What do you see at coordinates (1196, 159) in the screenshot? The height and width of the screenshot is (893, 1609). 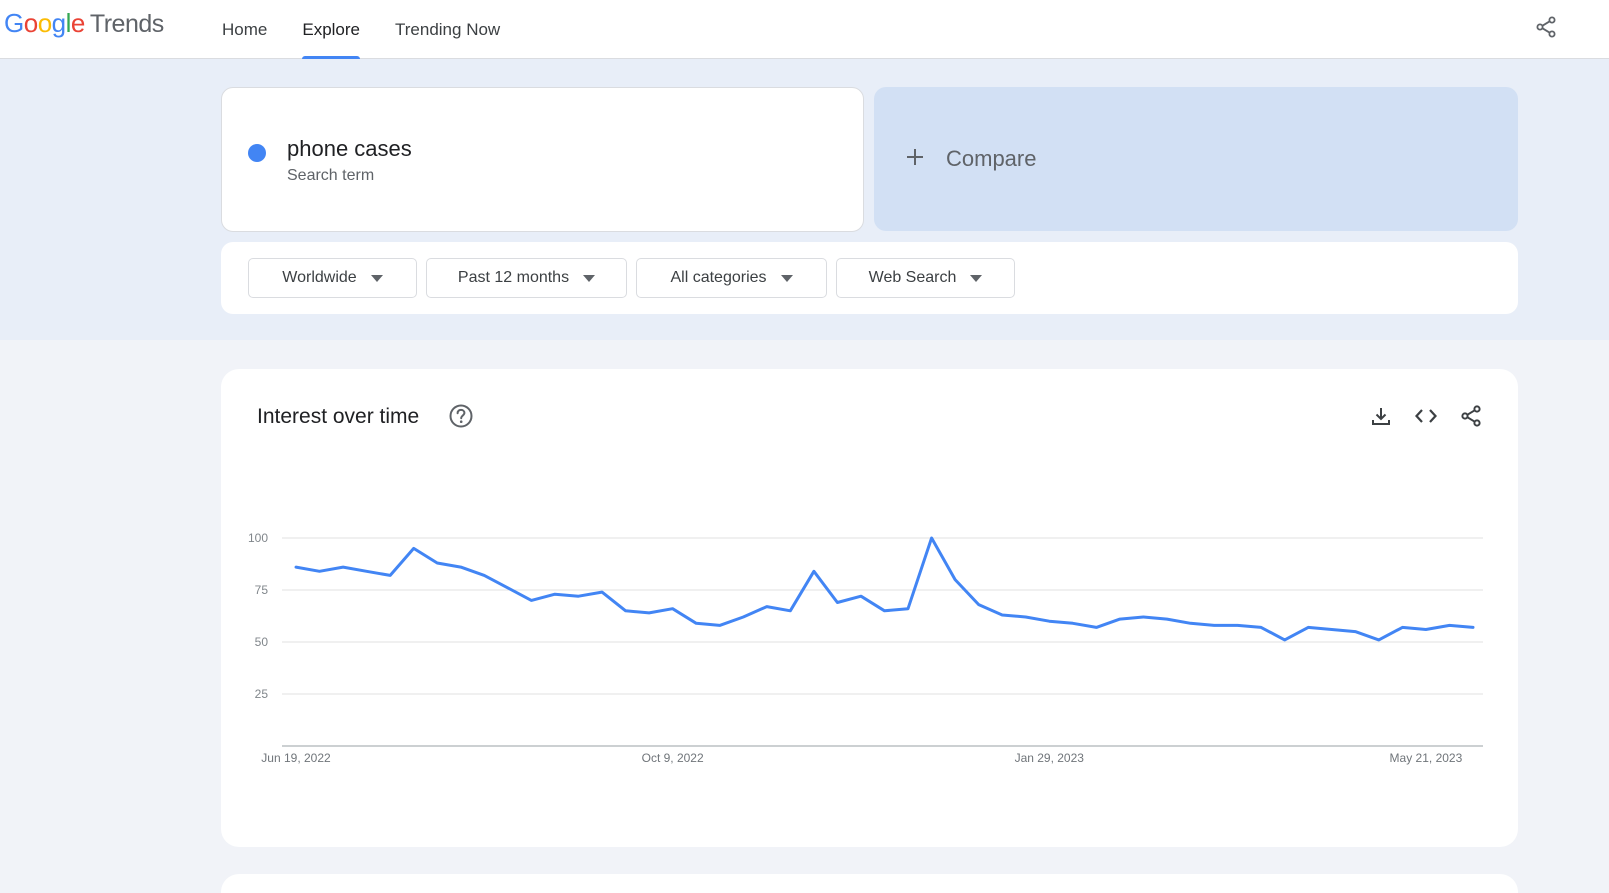 I see `compare-button: Compare` at bounding box center [1196, 159].